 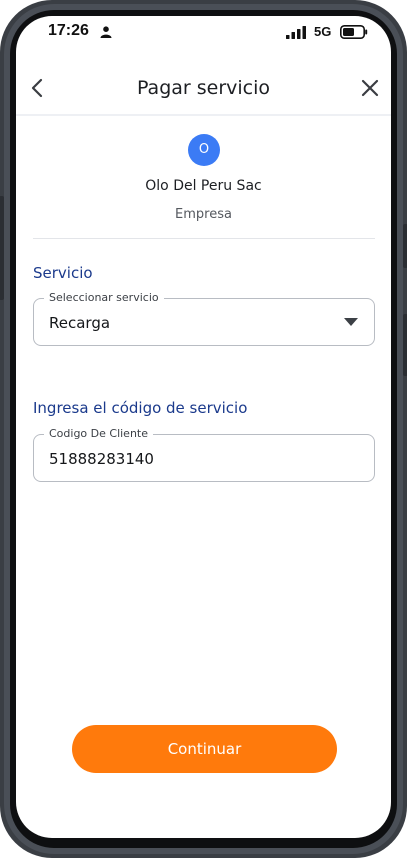 I want to click on page-title: Pagar servicio, so click(x=203, y=88).